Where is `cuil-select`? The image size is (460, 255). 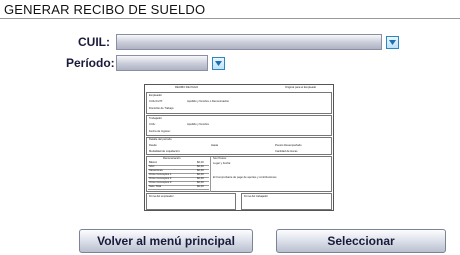 cuil-select is located at coordinates (249, 42).